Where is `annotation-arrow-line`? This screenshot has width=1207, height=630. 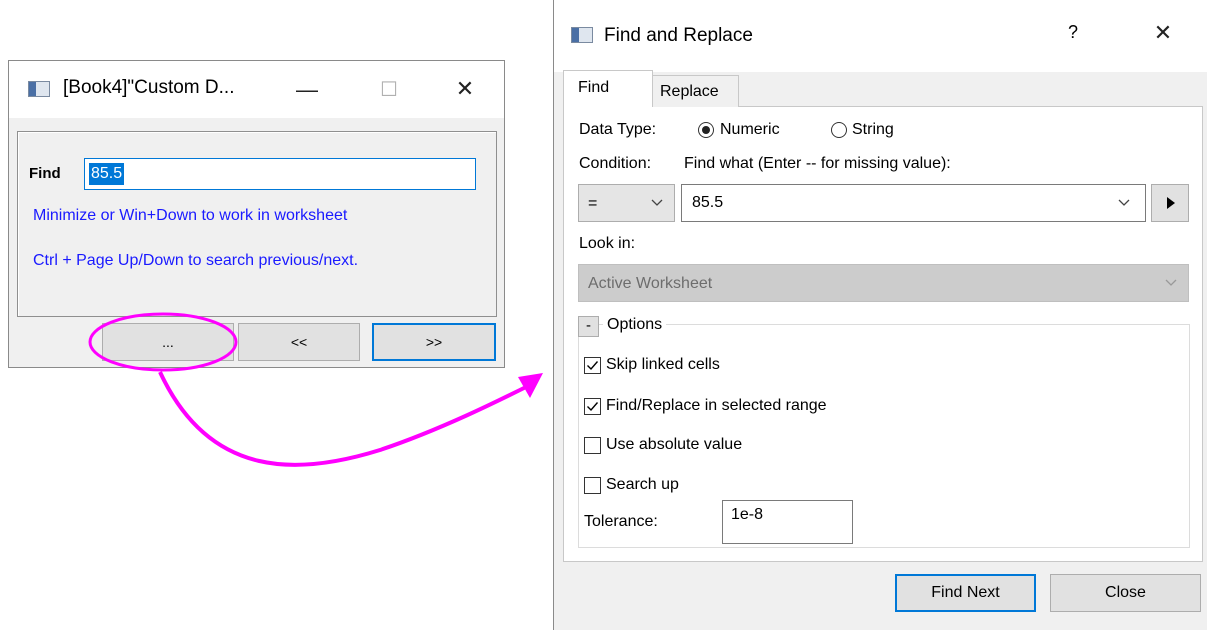
annotation-arrow-line is located at coordinates (344, 419).